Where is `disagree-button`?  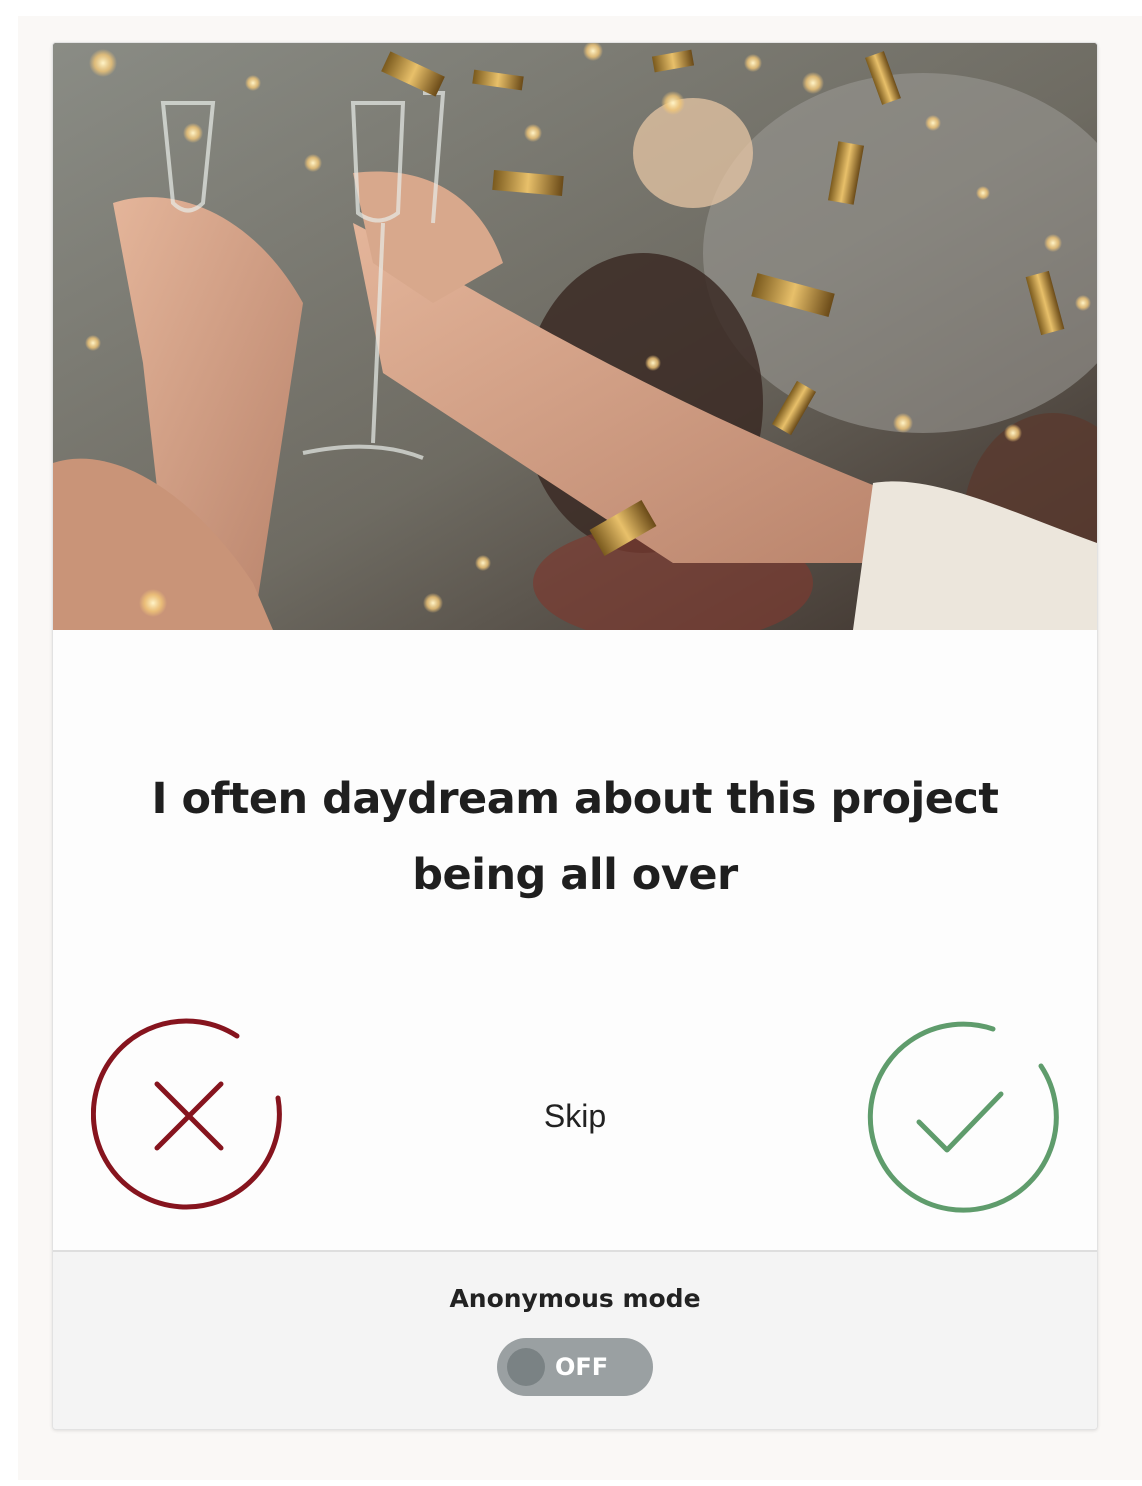
disagree-button is located at coordinates (189, 1116).